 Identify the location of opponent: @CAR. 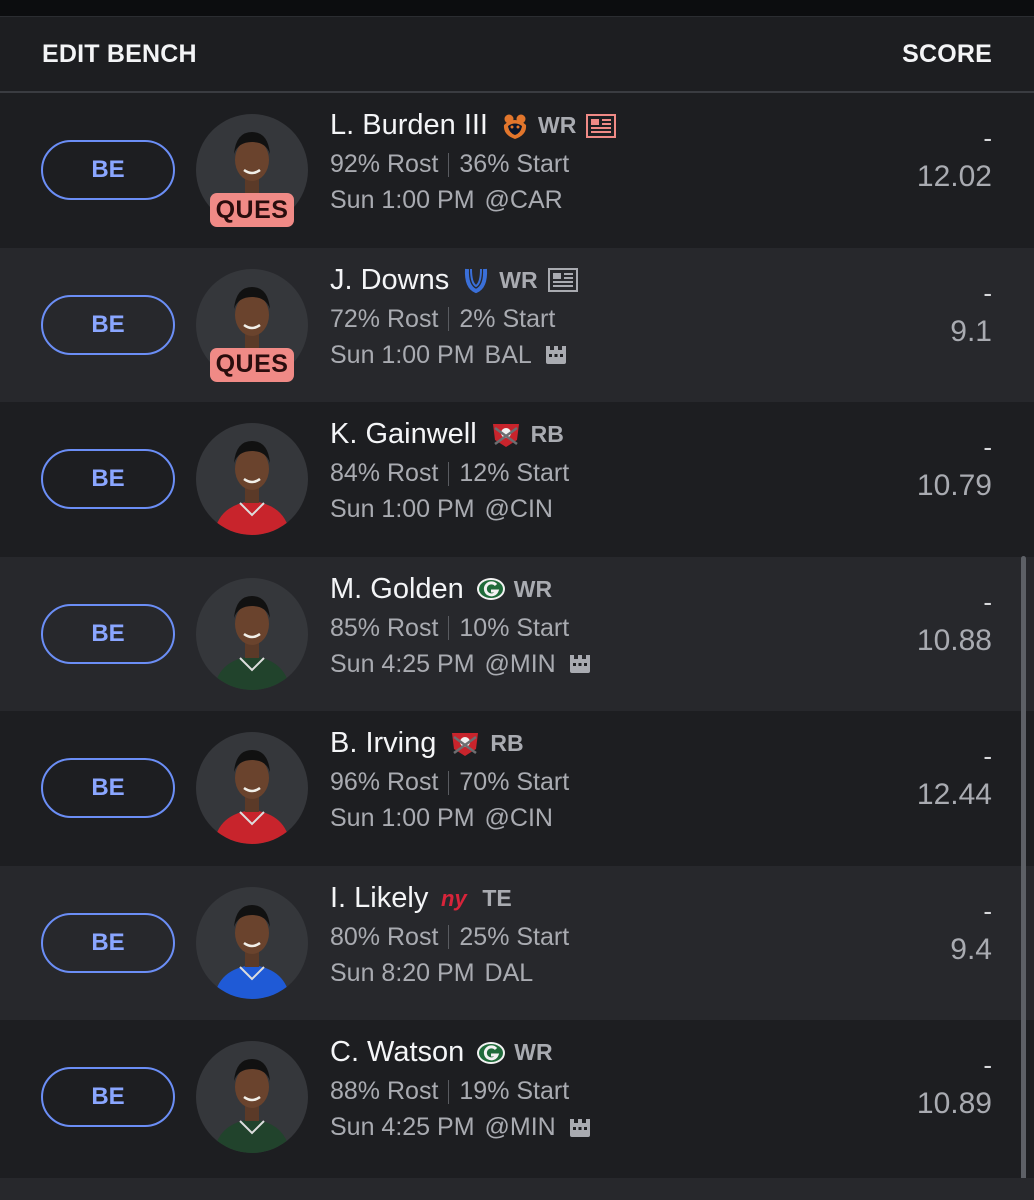
(524, 200).